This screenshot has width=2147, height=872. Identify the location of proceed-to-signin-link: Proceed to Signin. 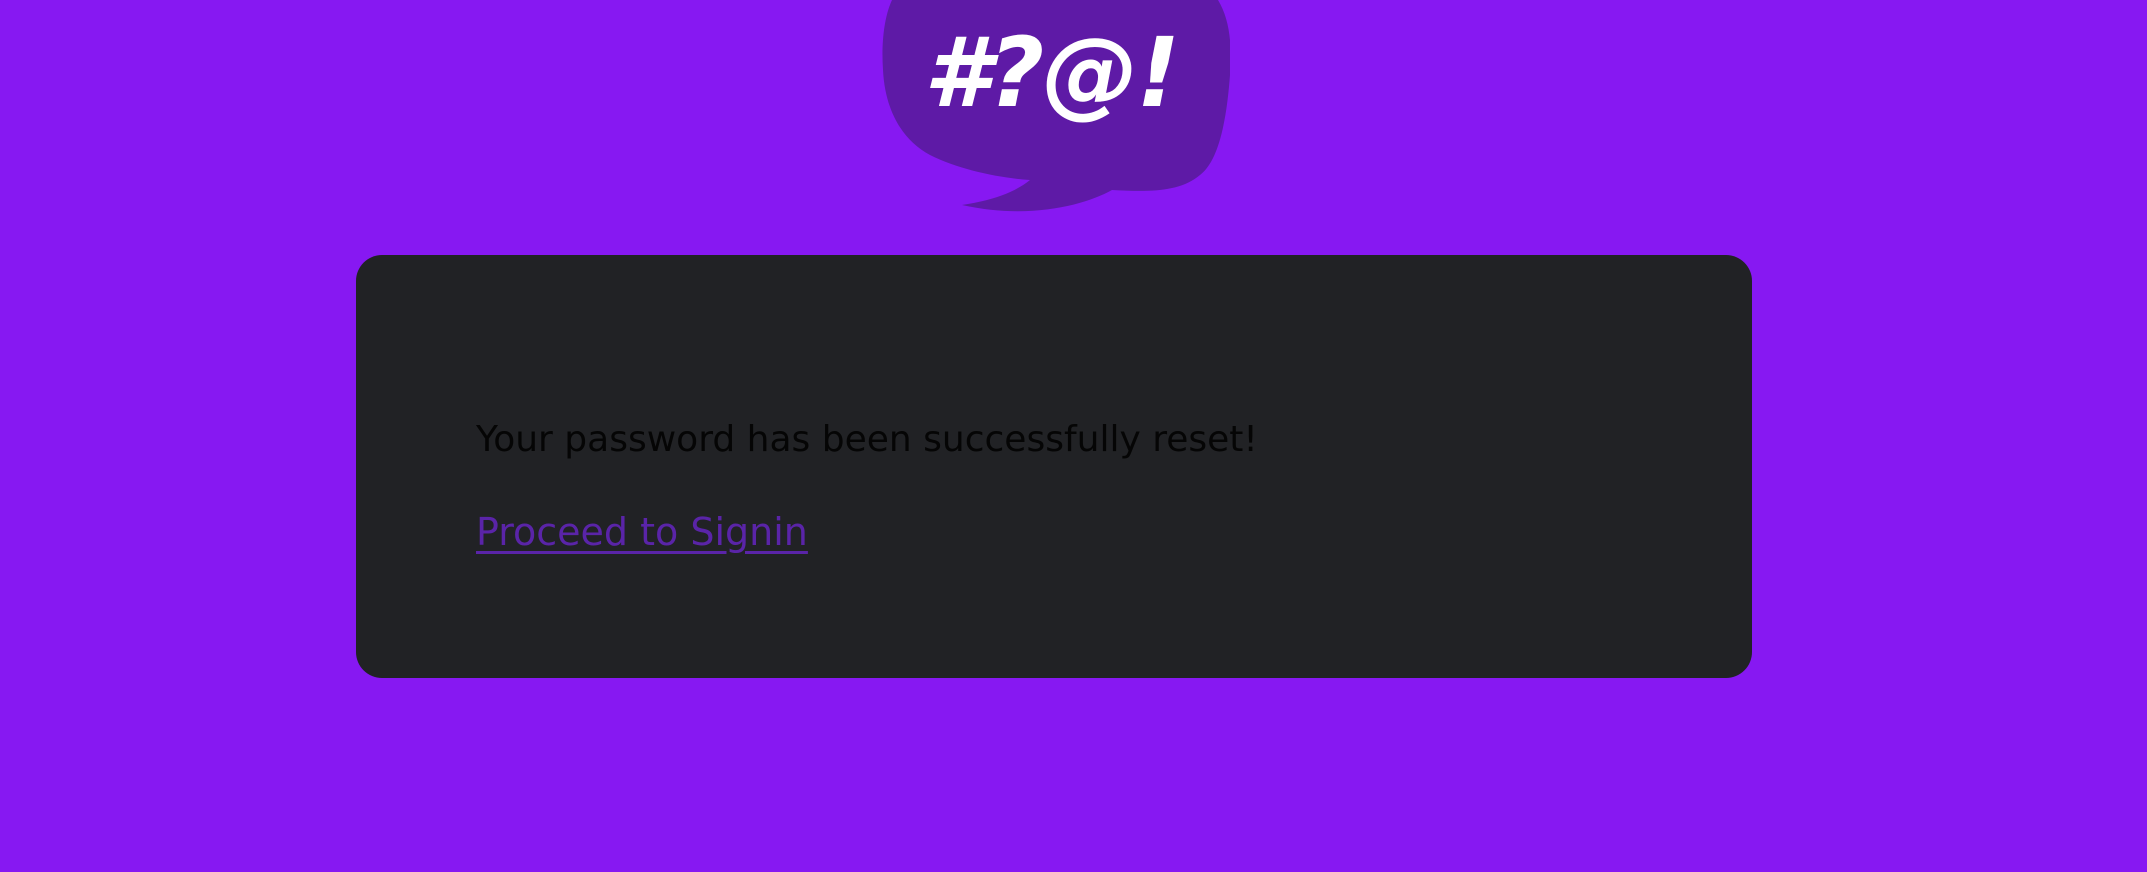
(642, 533).